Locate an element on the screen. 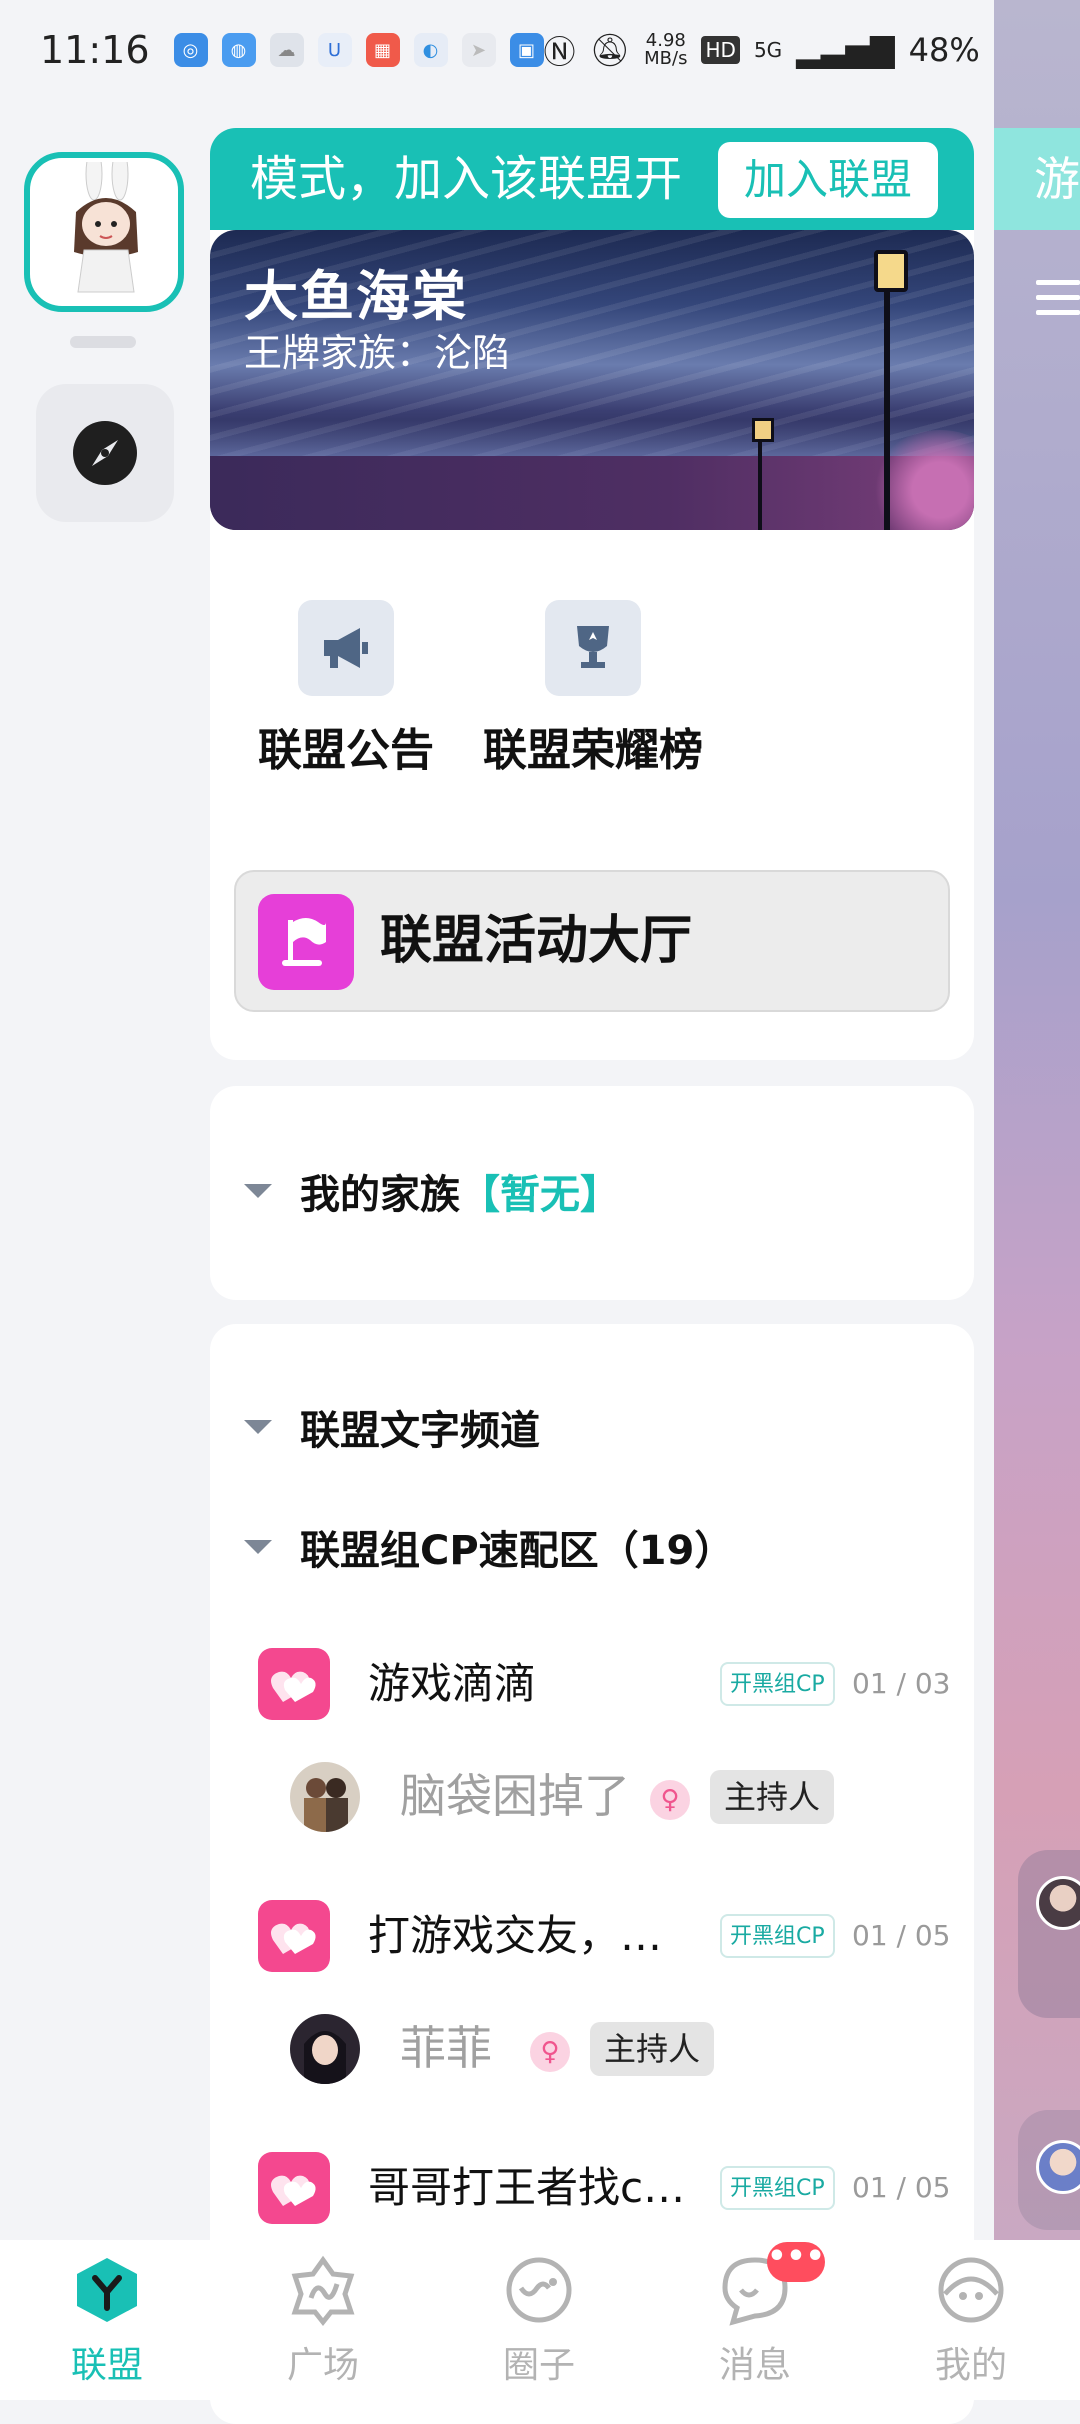 The image size is (1080, 2424). nav-alliance: 联盟 is located at coordinates (107, 2321).